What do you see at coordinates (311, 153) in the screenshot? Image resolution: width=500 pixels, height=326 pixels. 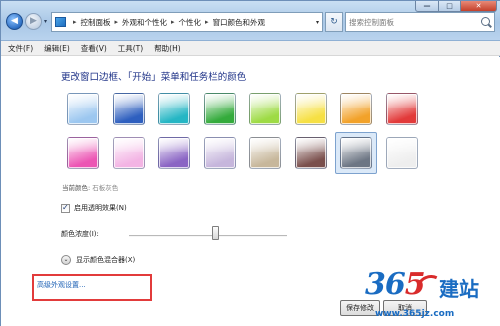 I see `color-swatch-chocolate` at bounding box center [311, 153].